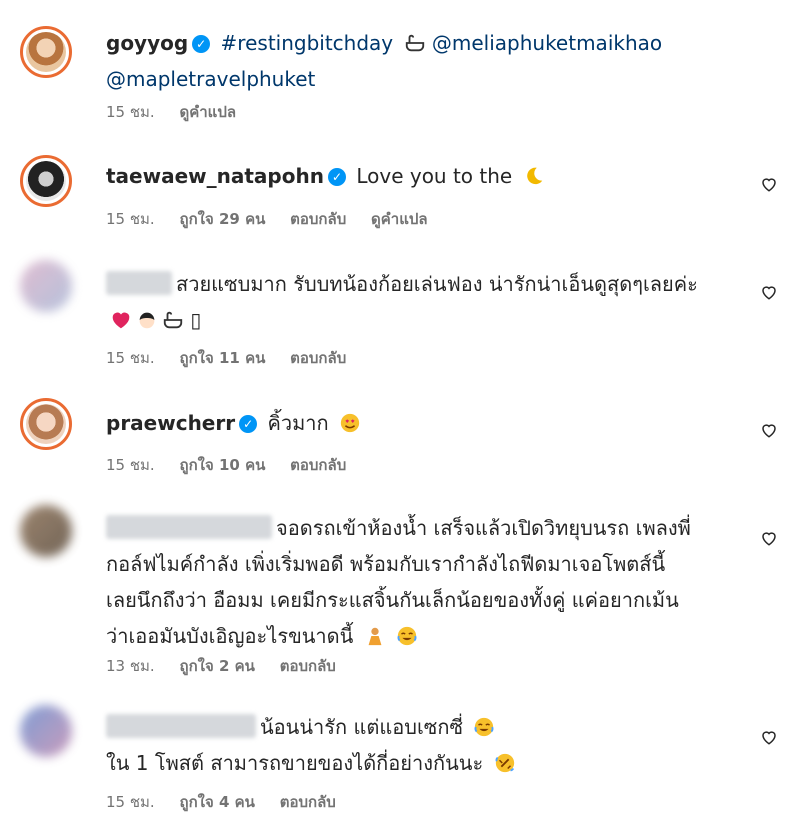 The width and height of the screenshot is (800, 815). What do you see at coordinates (121, 320) in the screenshot?
I see `red-heart-icon` at bounding box center [121, 320].